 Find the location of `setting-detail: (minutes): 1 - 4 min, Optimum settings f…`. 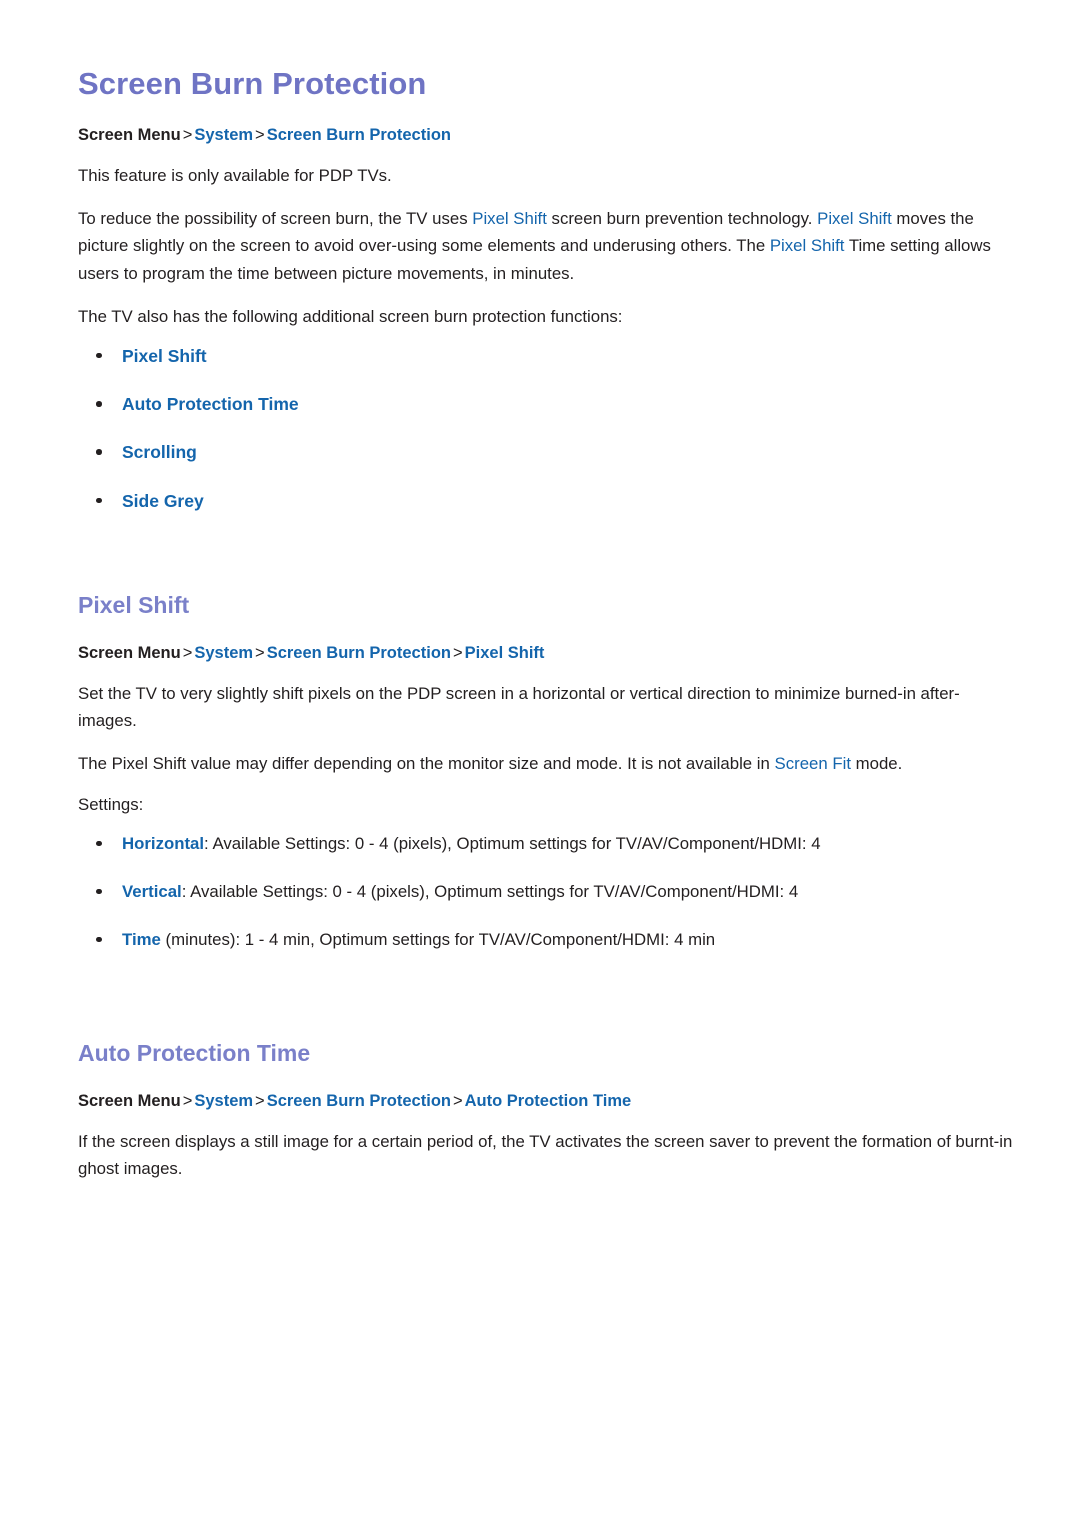

setting-detail: (minutes): 1 - 4 min, Optimum settings f… is located at coordinates (438, 939).